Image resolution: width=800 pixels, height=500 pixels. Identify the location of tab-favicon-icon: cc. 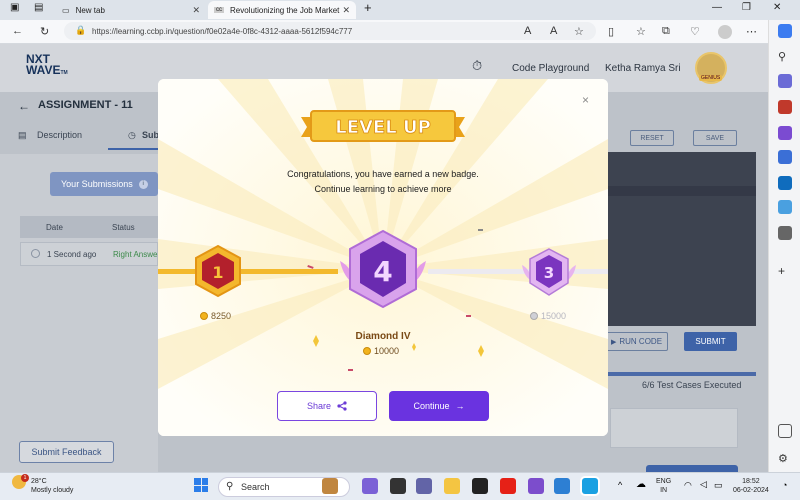
(219, 10).